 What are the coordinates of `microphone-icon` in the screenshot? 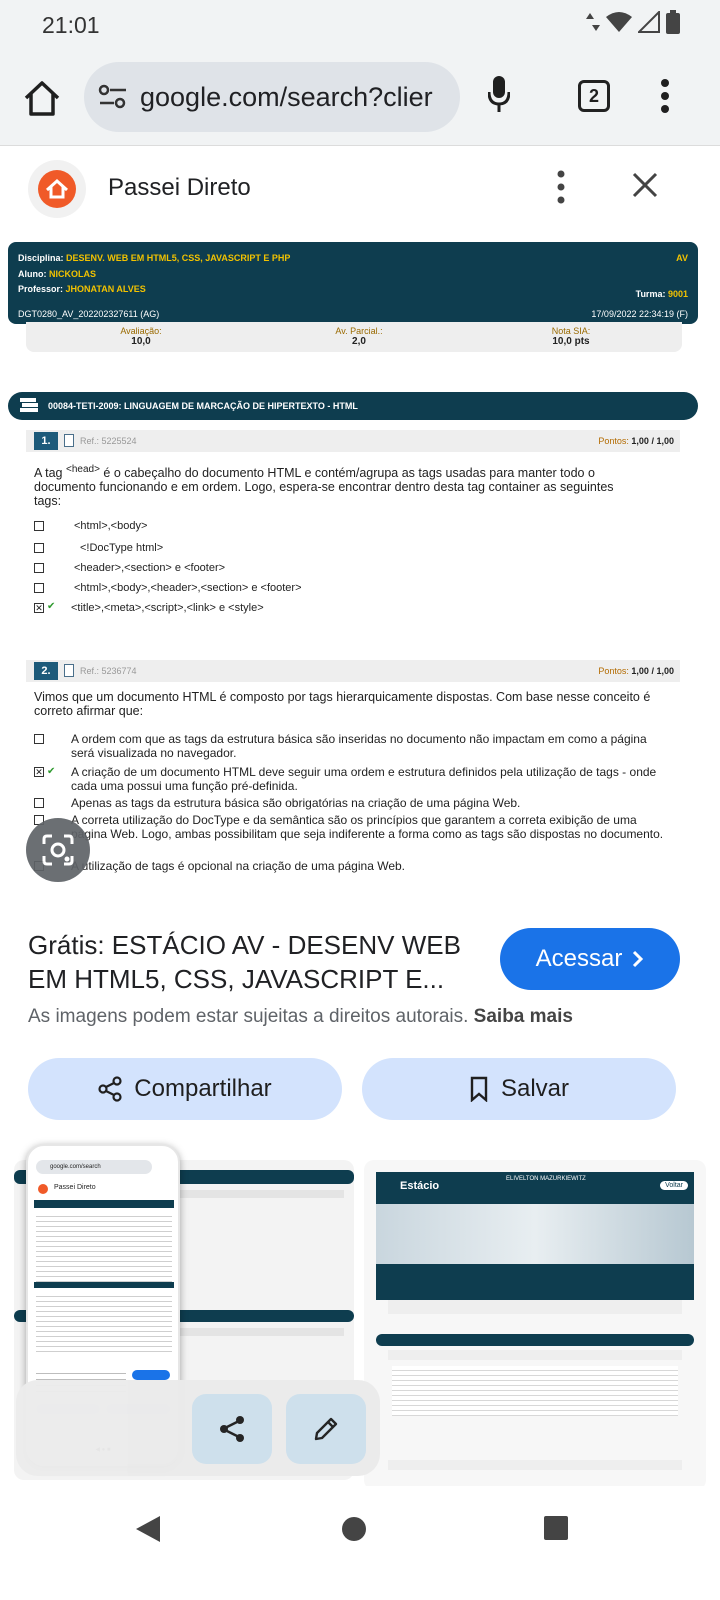 It's located at (499, 94).